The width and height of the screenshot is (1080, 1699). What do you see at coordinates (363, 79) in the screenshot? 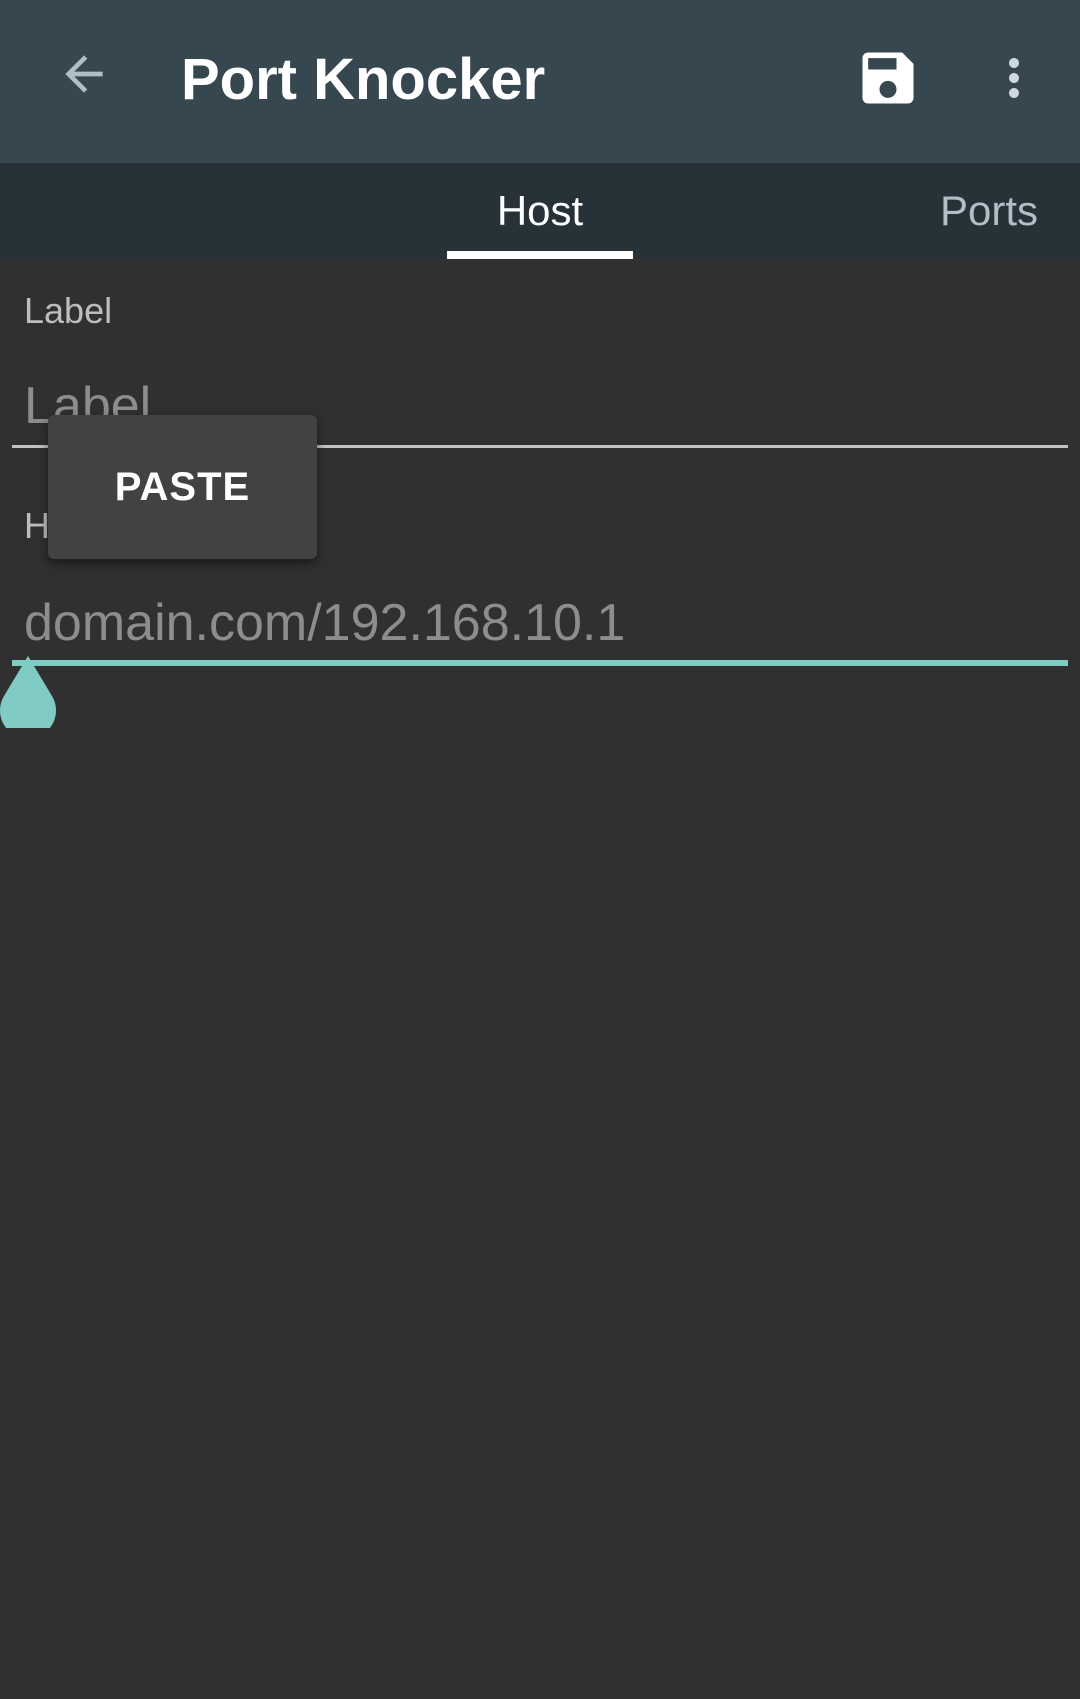
I see `page-title: Port Knocker` at bounding box center [363, 79].